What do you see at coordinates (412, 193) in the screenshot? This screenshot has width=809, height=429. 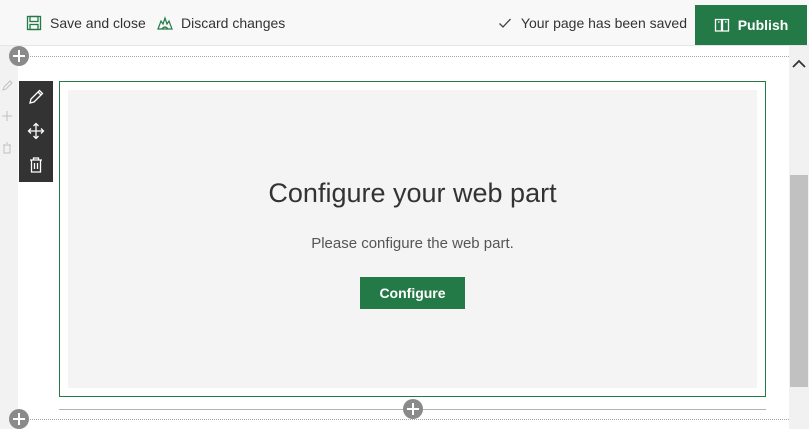 I see `placeholder-title: Configure your web part` at bounding box center [412, 193].